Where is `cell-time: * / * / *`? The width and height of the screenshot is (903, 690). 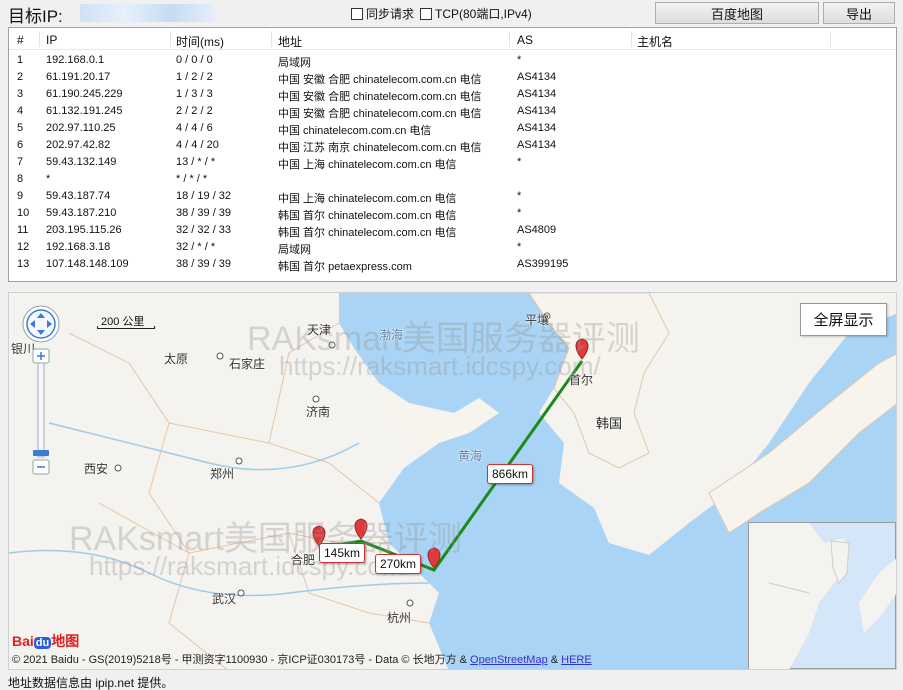
cell-time: * / * / * is located at coordinates (192, 179).